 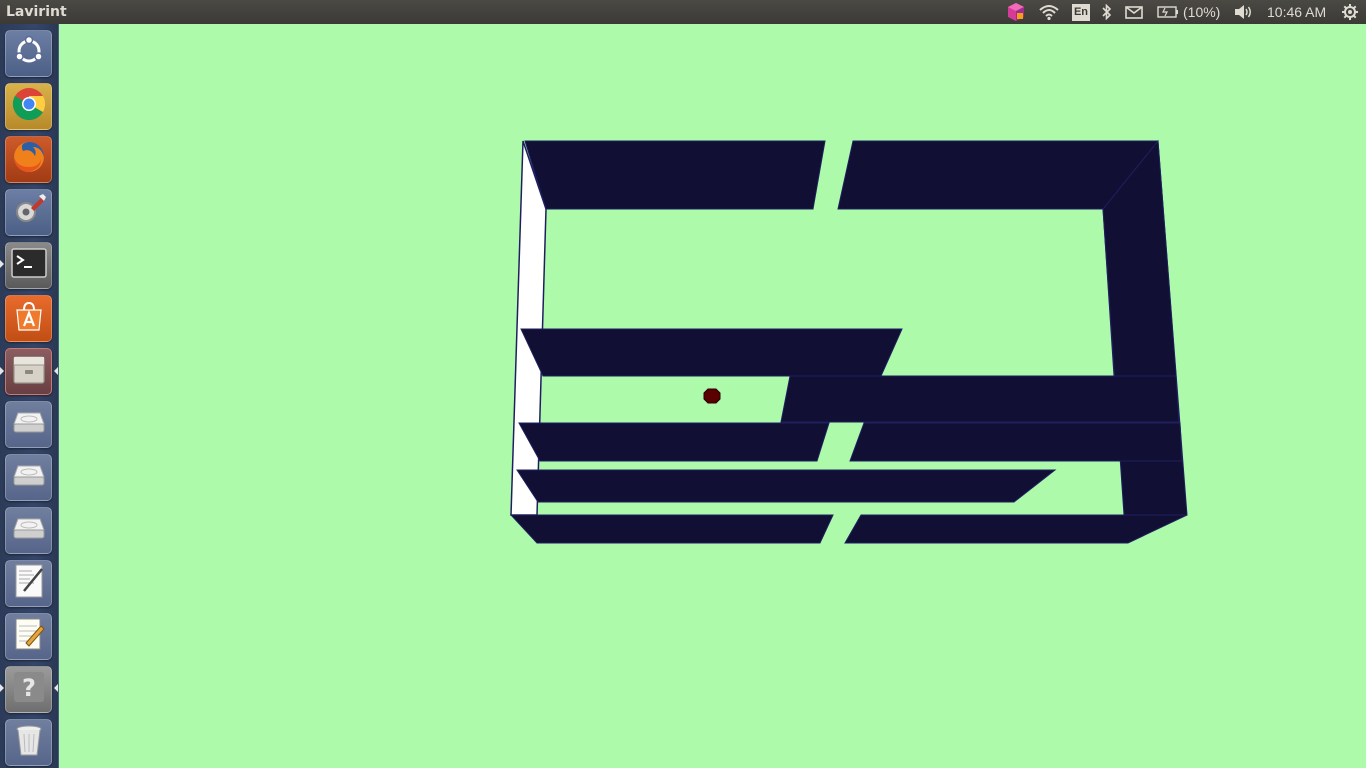 I want to click on keyboard-layout-indicator: En, so click(x=1081, y=12).